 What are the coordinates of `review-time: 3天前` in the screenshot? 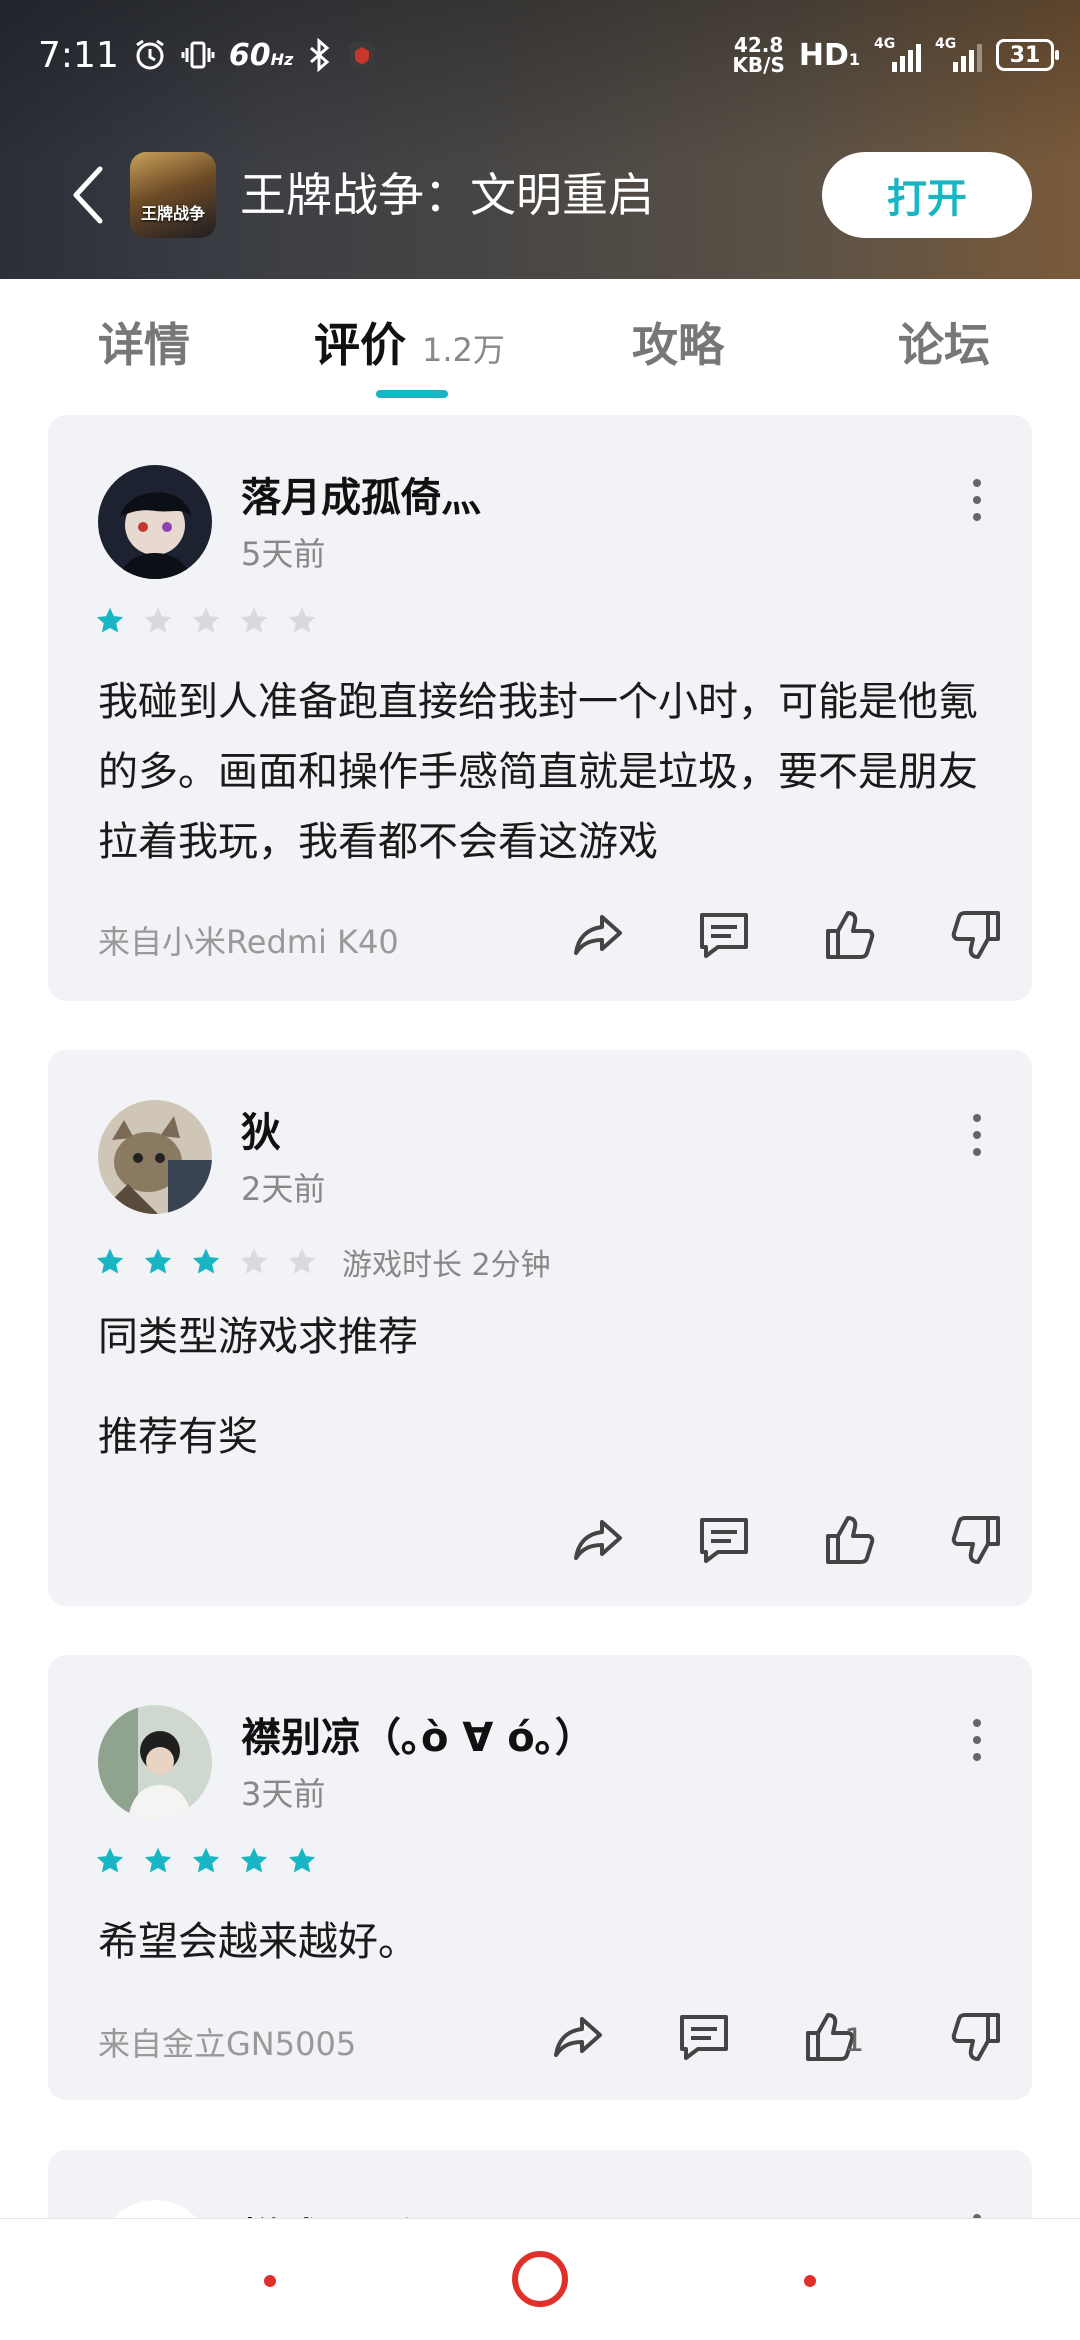 It's located at (283, 1794).